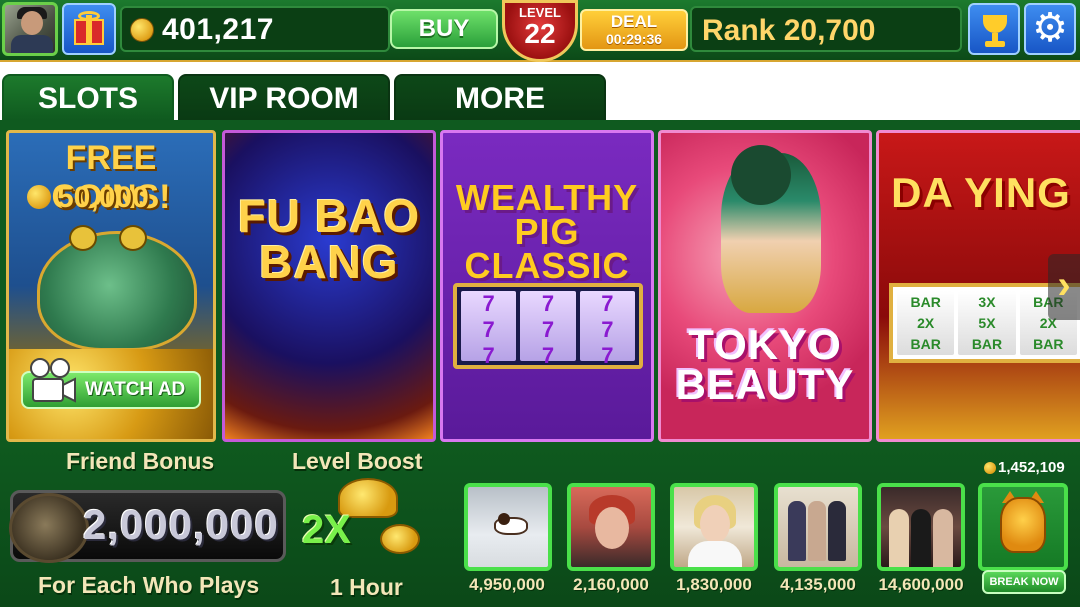 This screenshot has width=1080, height=607. I want to click on geisha-hair, so click(761, 175).